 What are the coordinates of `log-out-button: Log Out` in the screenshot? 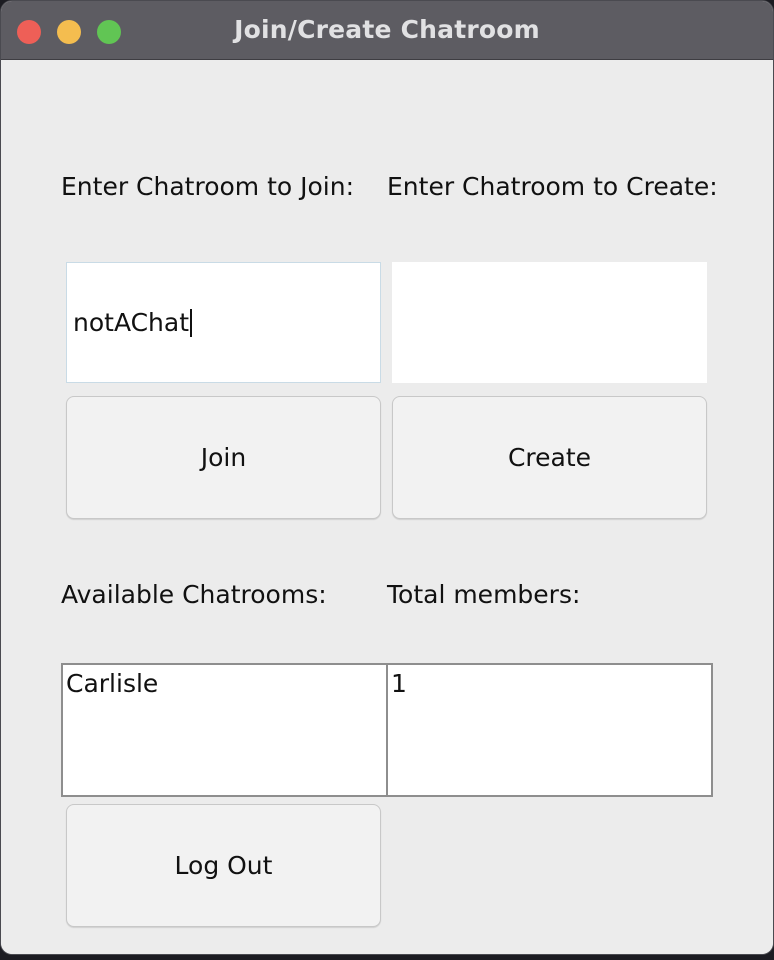 It's located at (223, 865).